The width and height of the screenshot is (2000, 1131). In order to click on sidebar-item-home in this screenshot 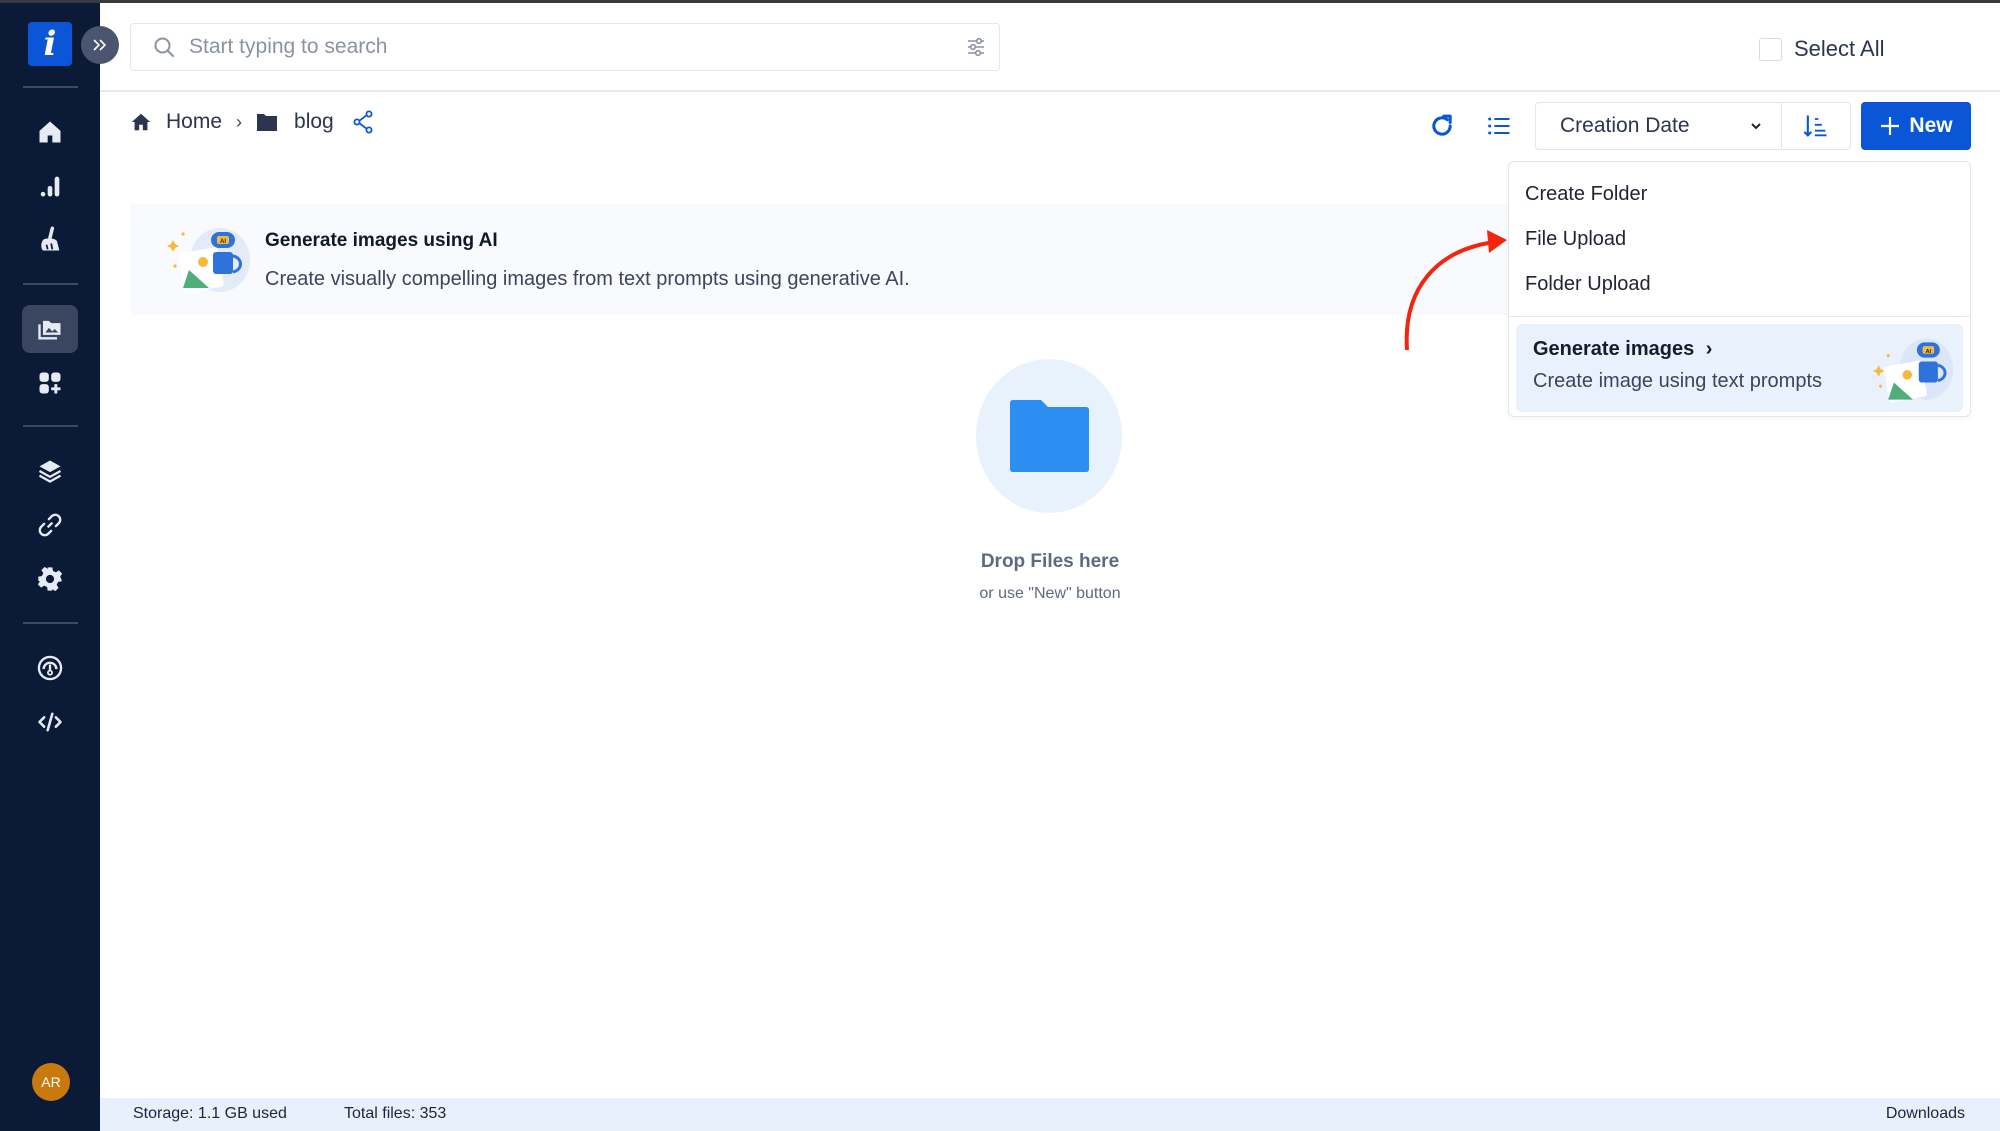, I will do `click(50, 132)`.